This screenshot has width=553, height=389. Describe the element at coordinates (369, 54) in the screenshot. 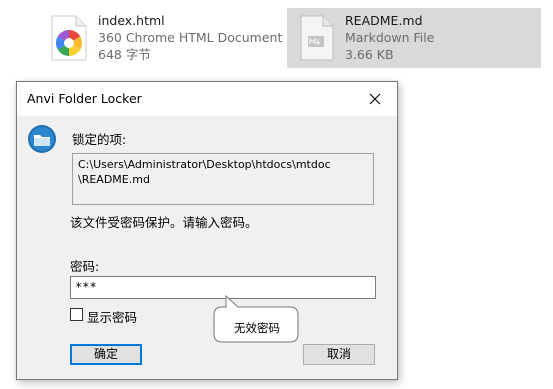

I see `file-size: 3.66 KB` at that location.